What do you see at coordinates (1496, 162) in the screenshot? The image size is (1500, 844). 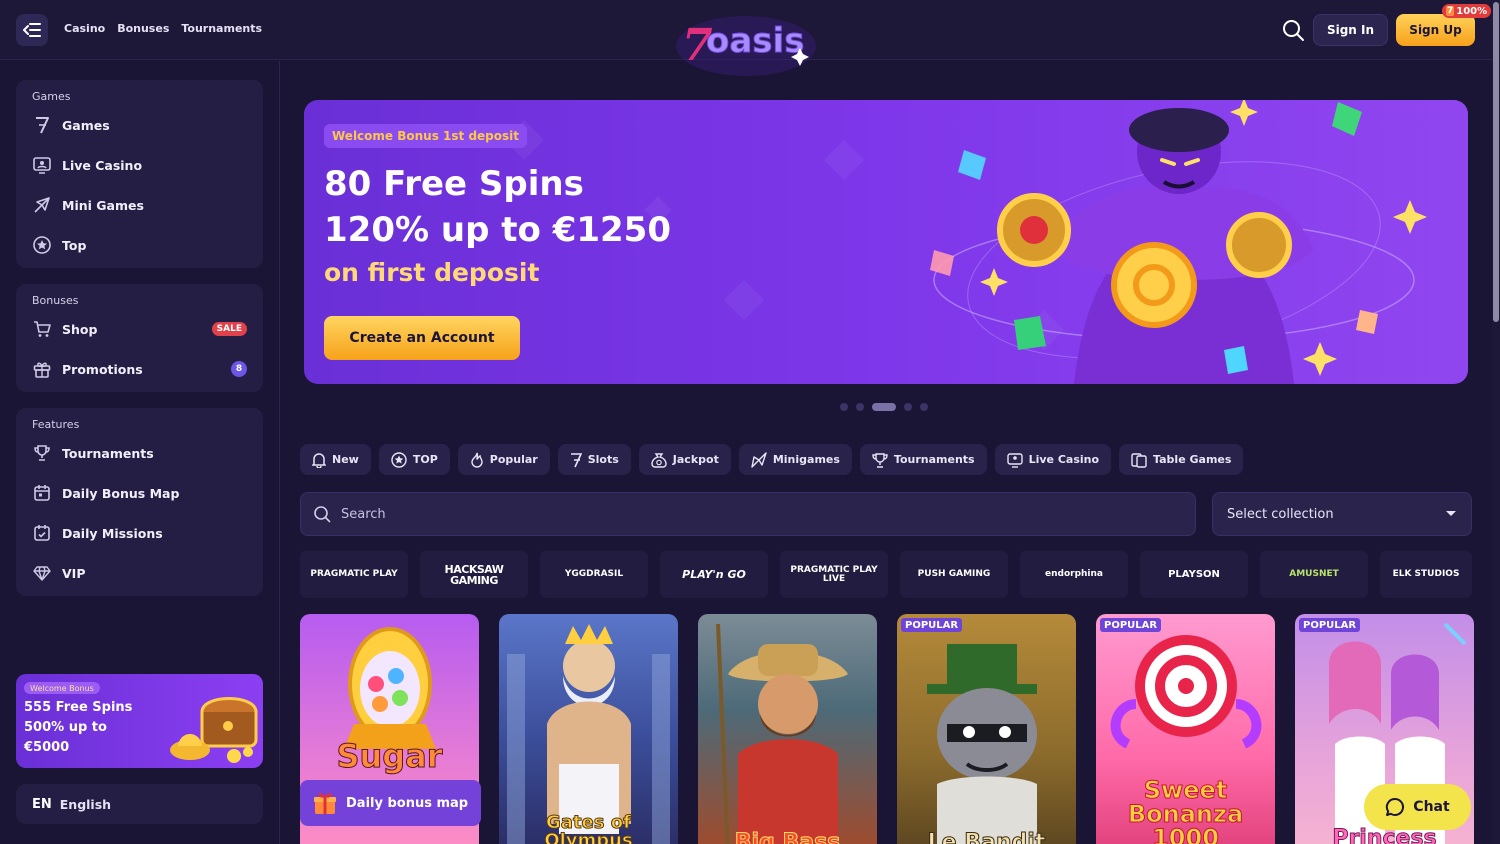 I see `scrollbar-thumb` at bounding box center [1496, 162].